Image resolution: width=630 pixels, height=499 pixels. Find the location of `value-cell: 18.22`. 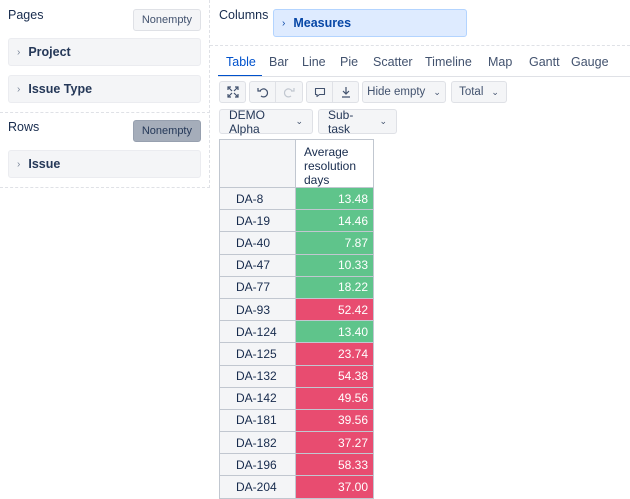

value-cell: 18.22 is located at coordinates (334, 287).